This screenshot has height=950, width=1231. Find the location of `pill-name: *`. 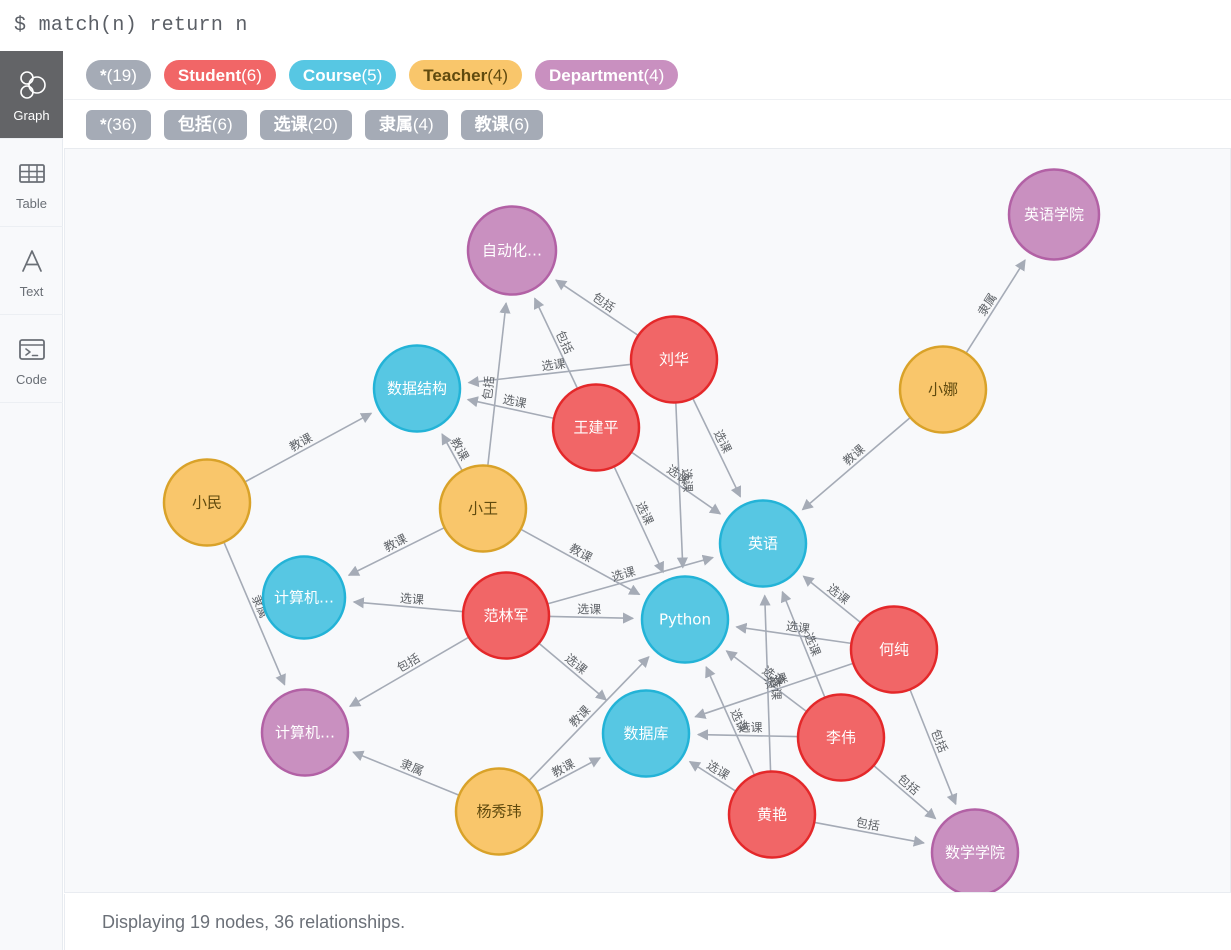

pill-name: * is located at coordinates (103, 75).